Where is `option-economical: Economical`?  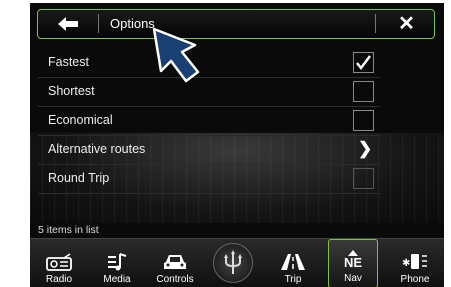 option-economical: Economical is located at coordinates (209, 121).